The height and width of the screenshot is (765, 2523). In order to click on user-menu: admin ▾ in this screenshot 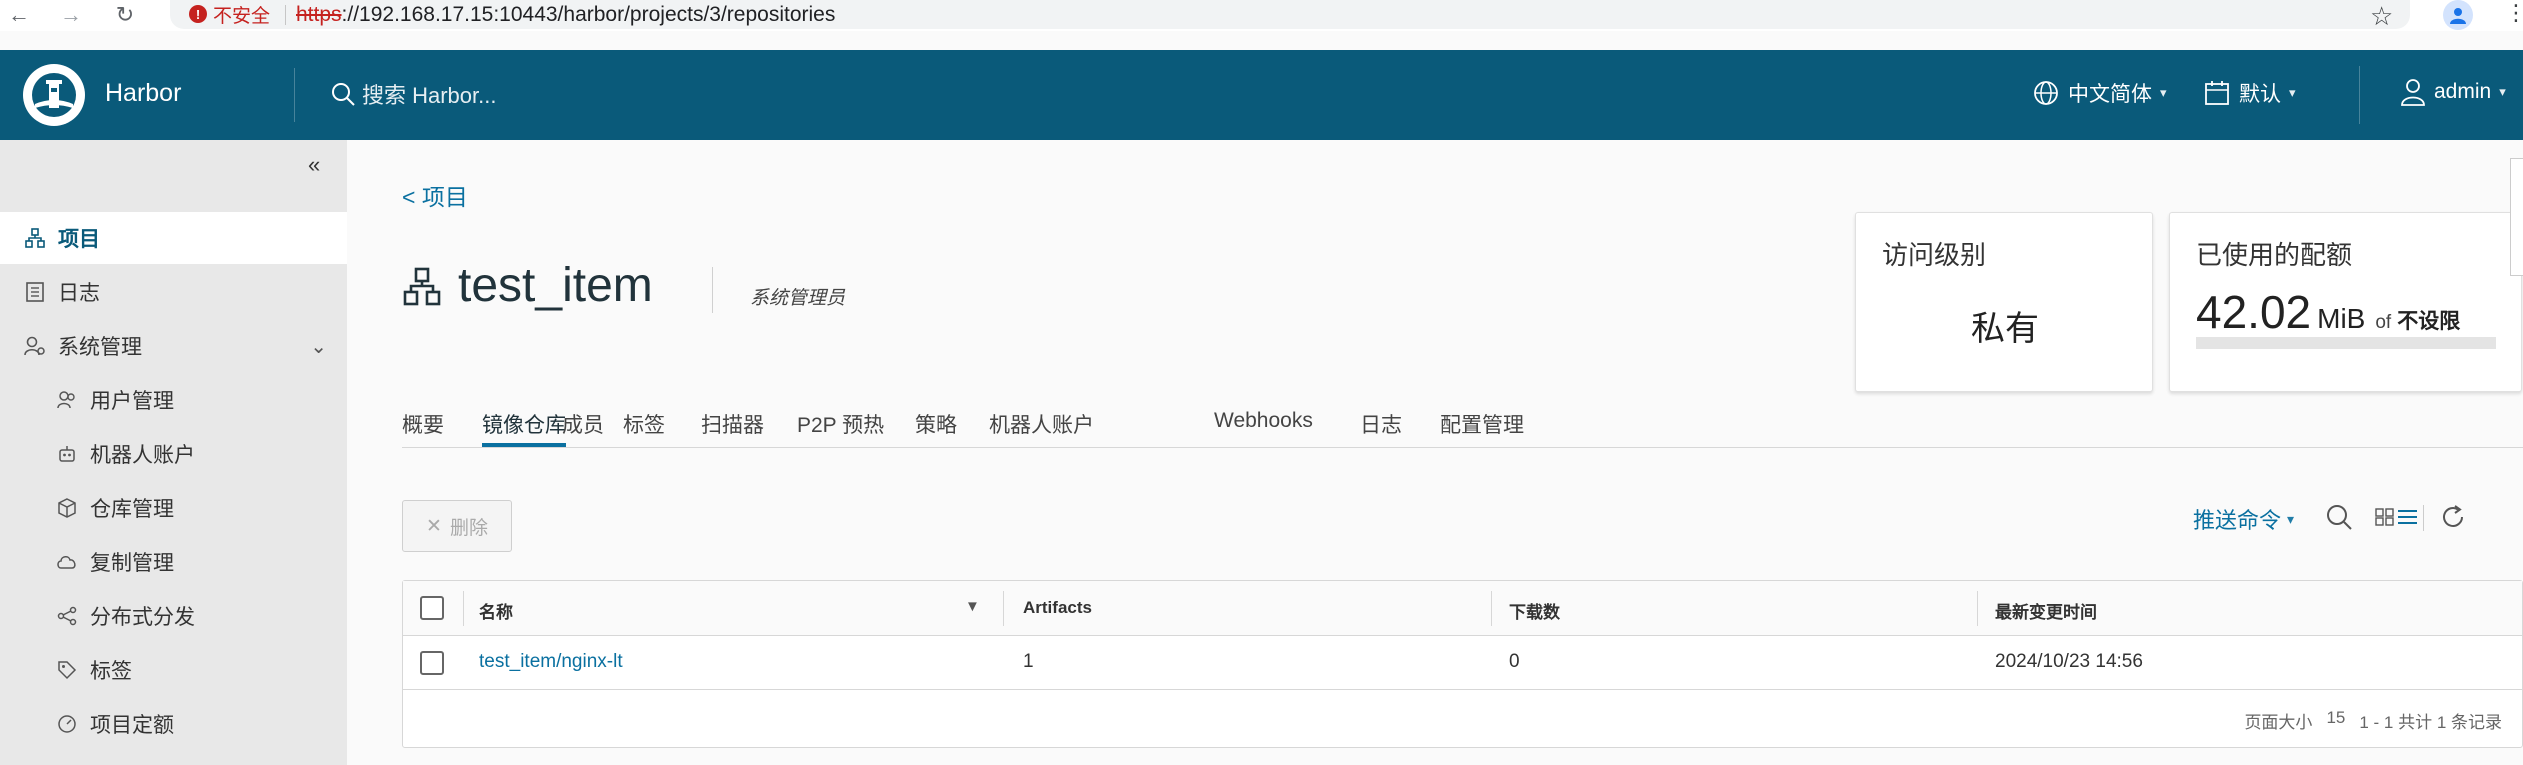, I will do `click(2453, 92)`.